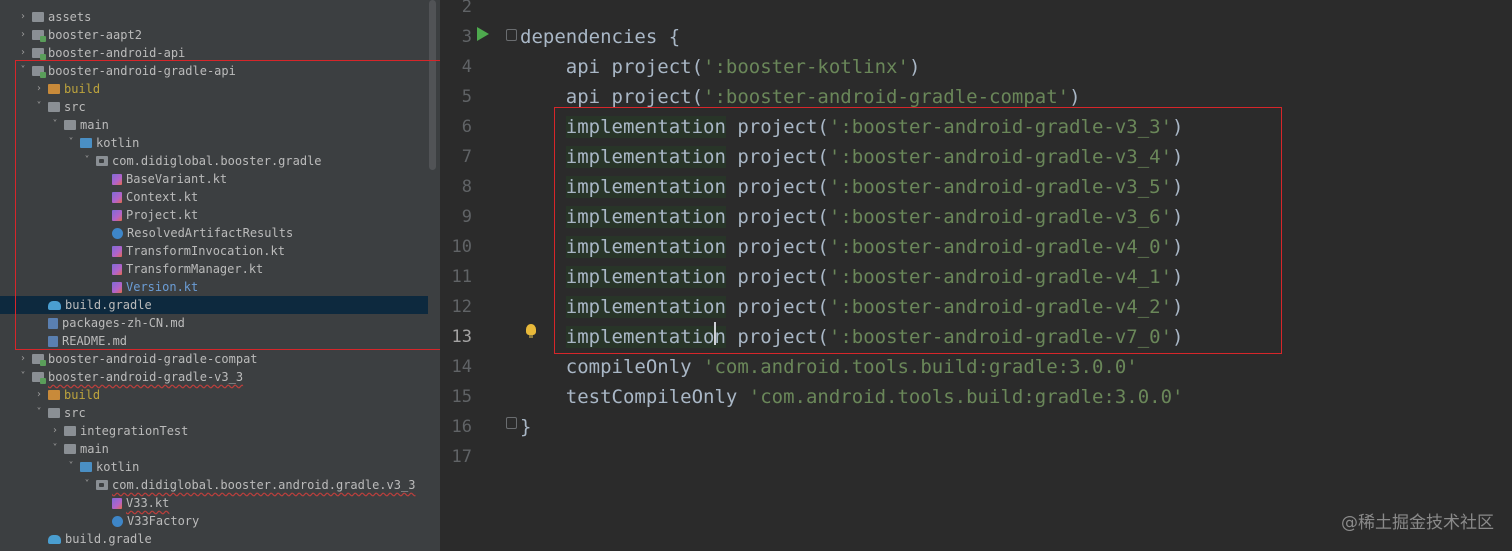 This screenshot has height=551, width=1512. I want to click on tree-scrollbar, so click(432, 85).